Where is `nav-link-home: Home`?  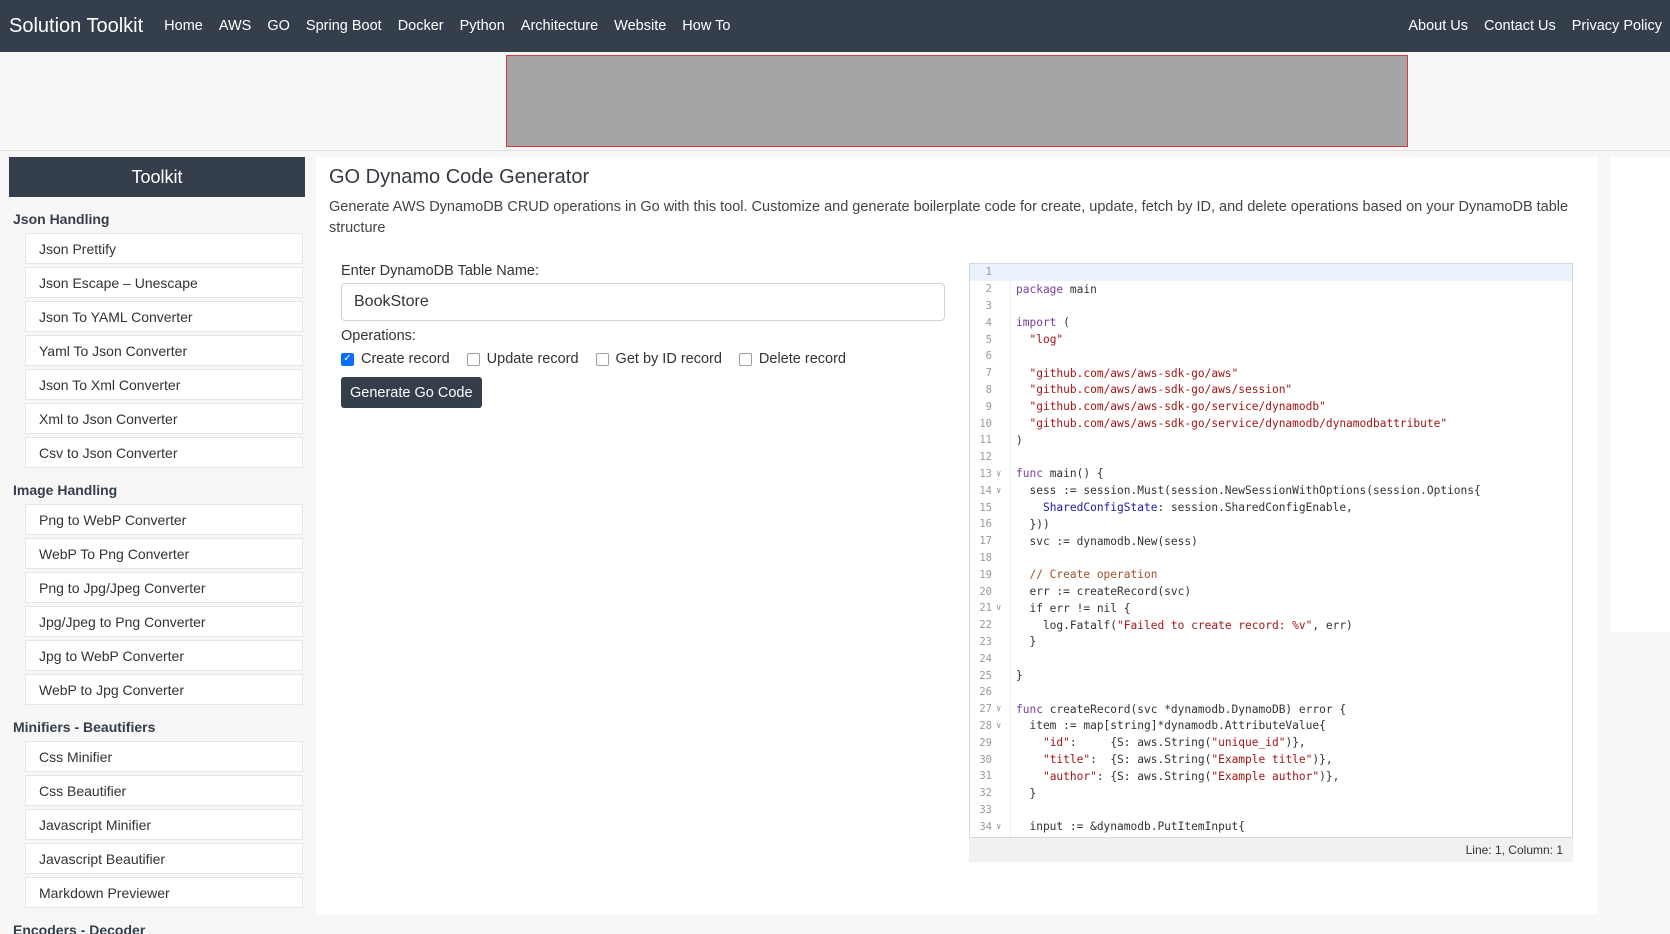 nav-link-home: Home is located at coordinates (183, 26).